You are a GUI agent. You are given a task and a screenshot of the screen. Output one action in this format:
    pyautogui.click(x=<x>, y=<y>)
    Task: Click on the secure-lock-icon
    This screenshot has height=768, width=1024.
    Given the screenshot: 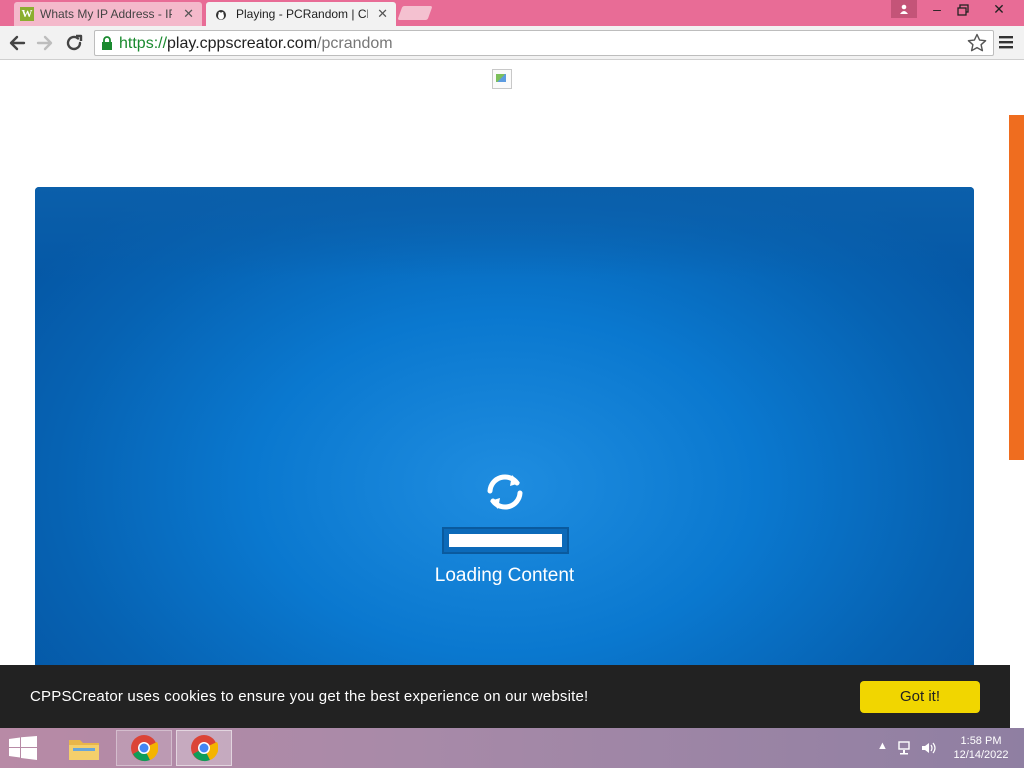 What is the action you would take?
    pyautogui.click(x=107, y=43)
    